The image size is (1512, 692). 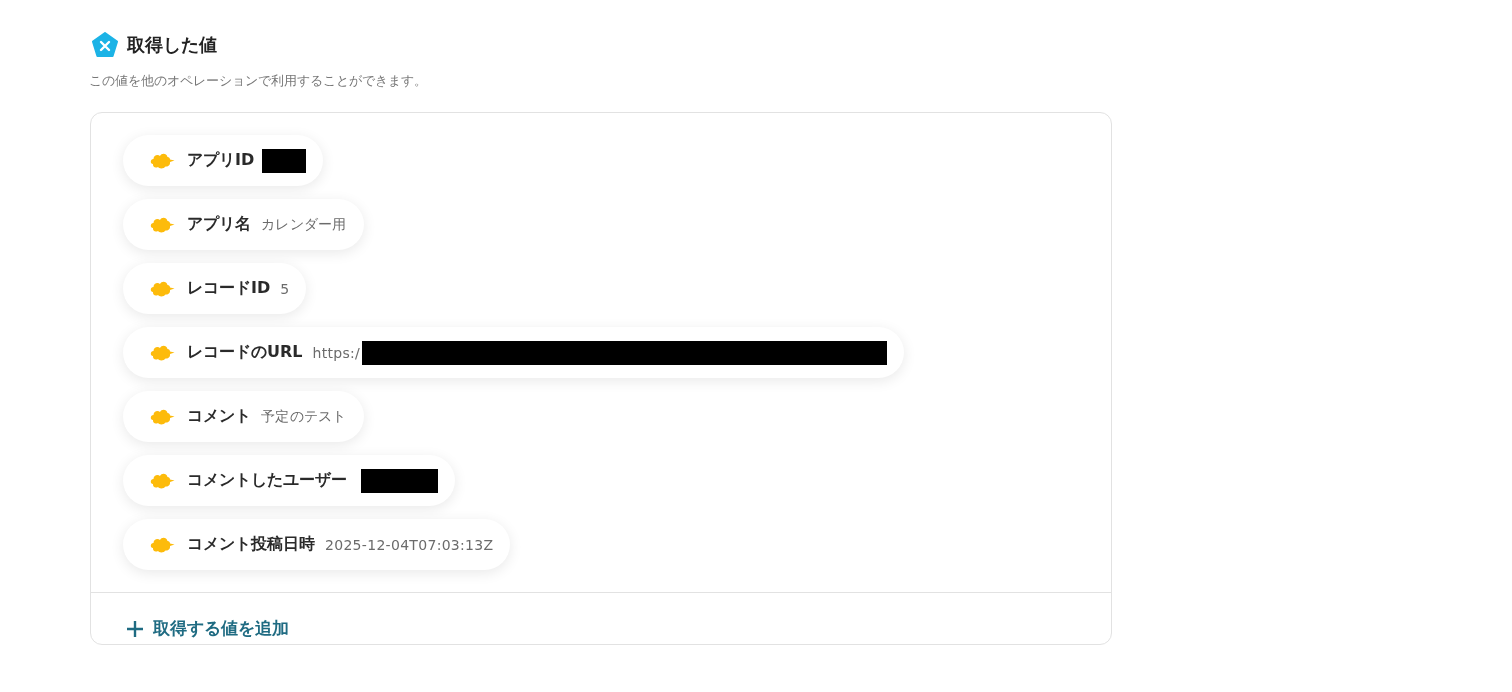 I want to click on logo-icon, so click(x=105, y=45).